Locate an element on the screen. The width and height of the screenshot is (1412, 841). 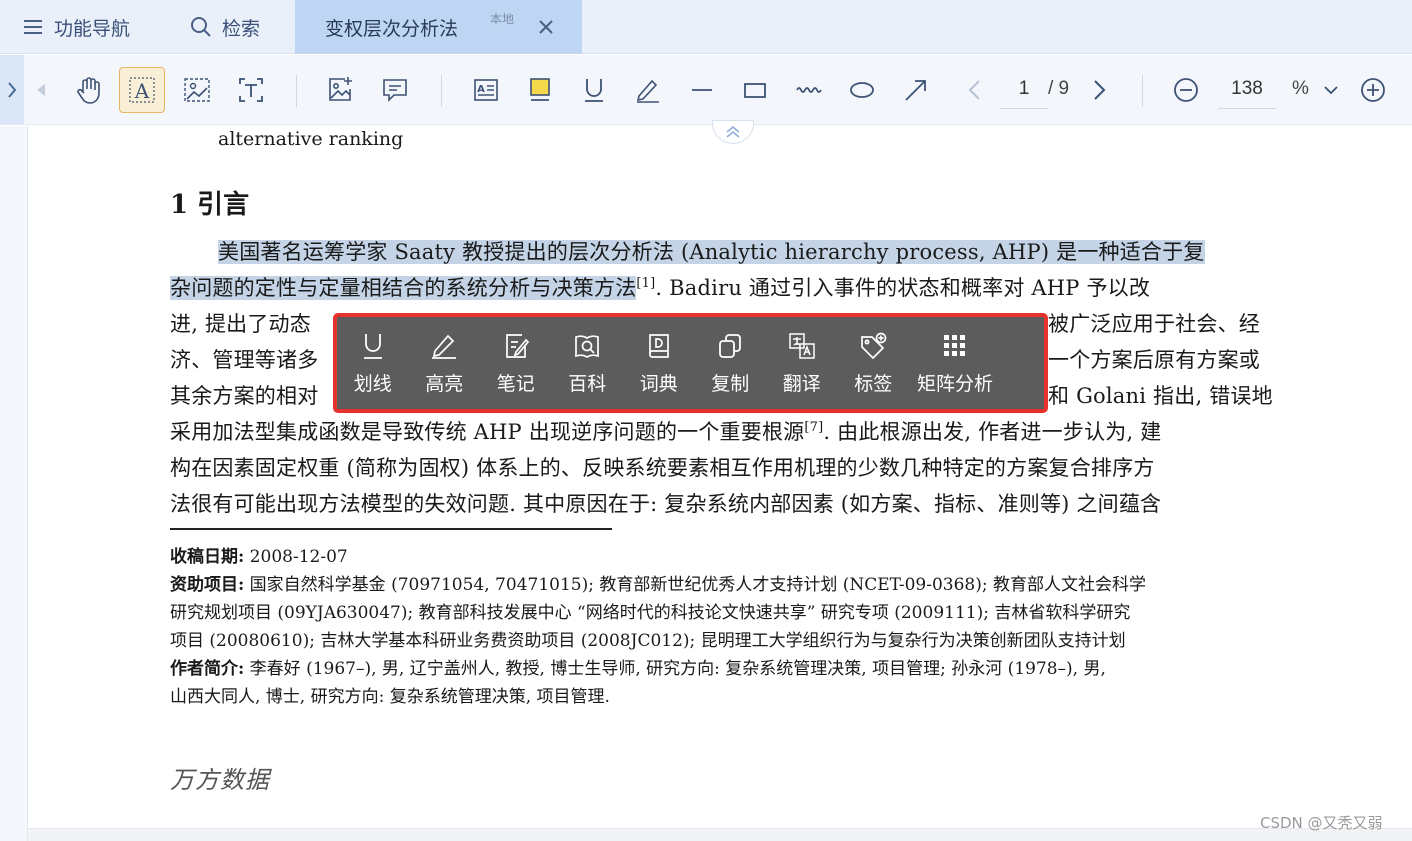
citation: [1] is located at coordinates (645, 283).